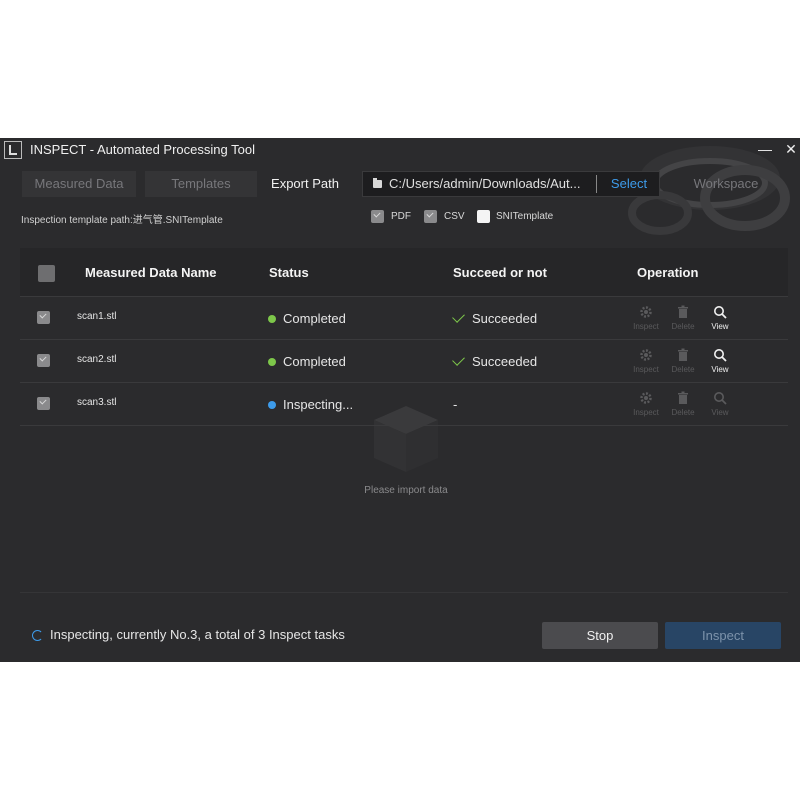 The width and height of the screenshot is (800, 800). I want to click on snitemplate-checkbox, so click(483, 216).